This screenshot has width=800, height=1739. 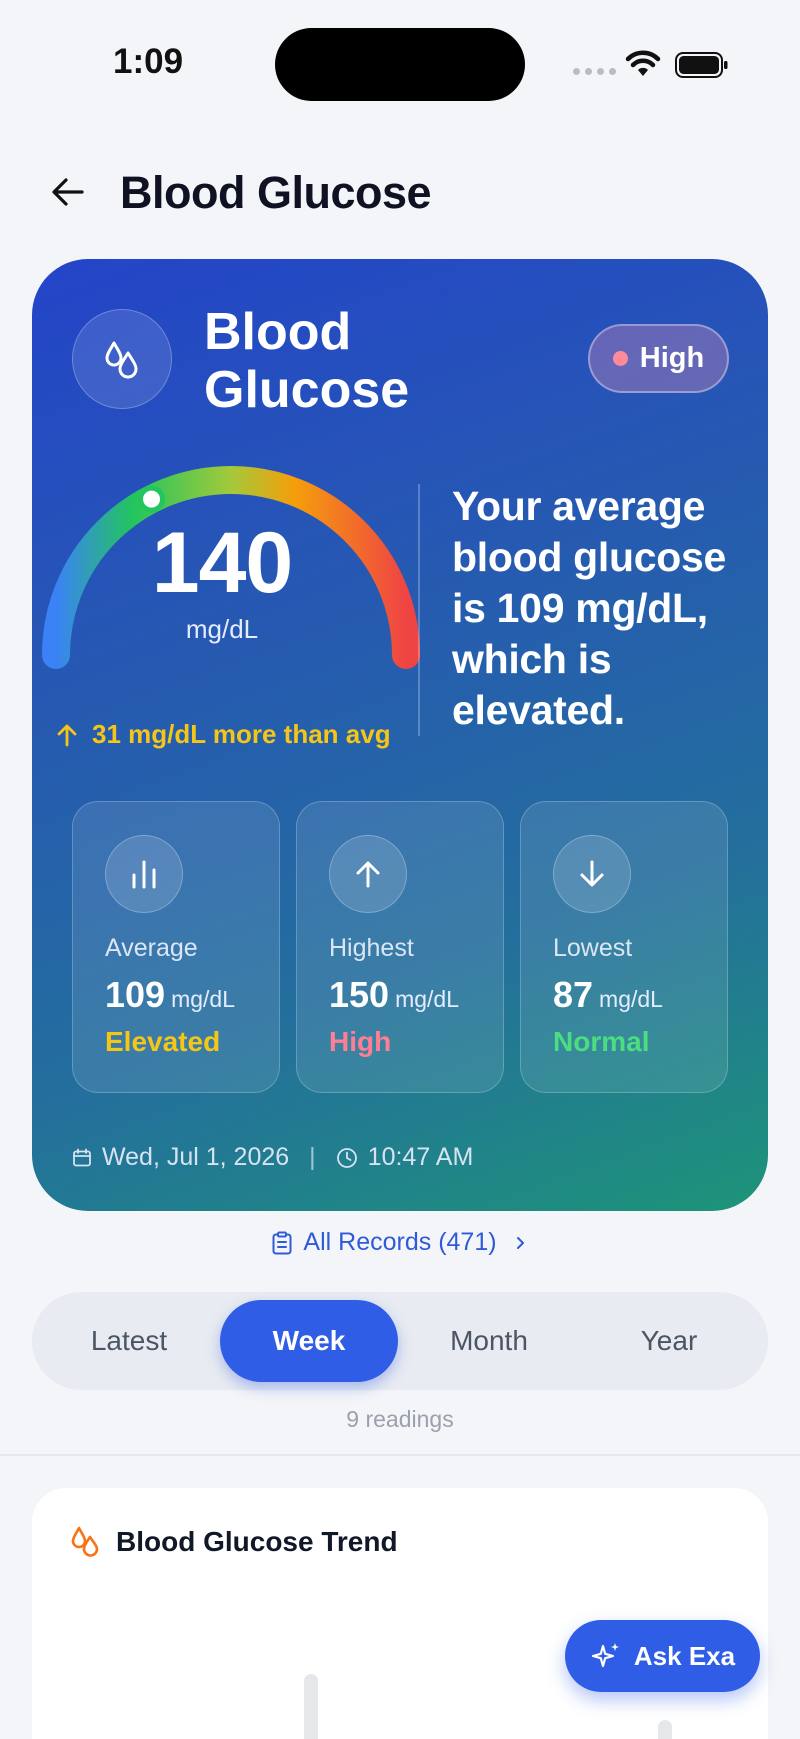 I want to click on arrow-up-icon-container, so click(x=368, y=874).